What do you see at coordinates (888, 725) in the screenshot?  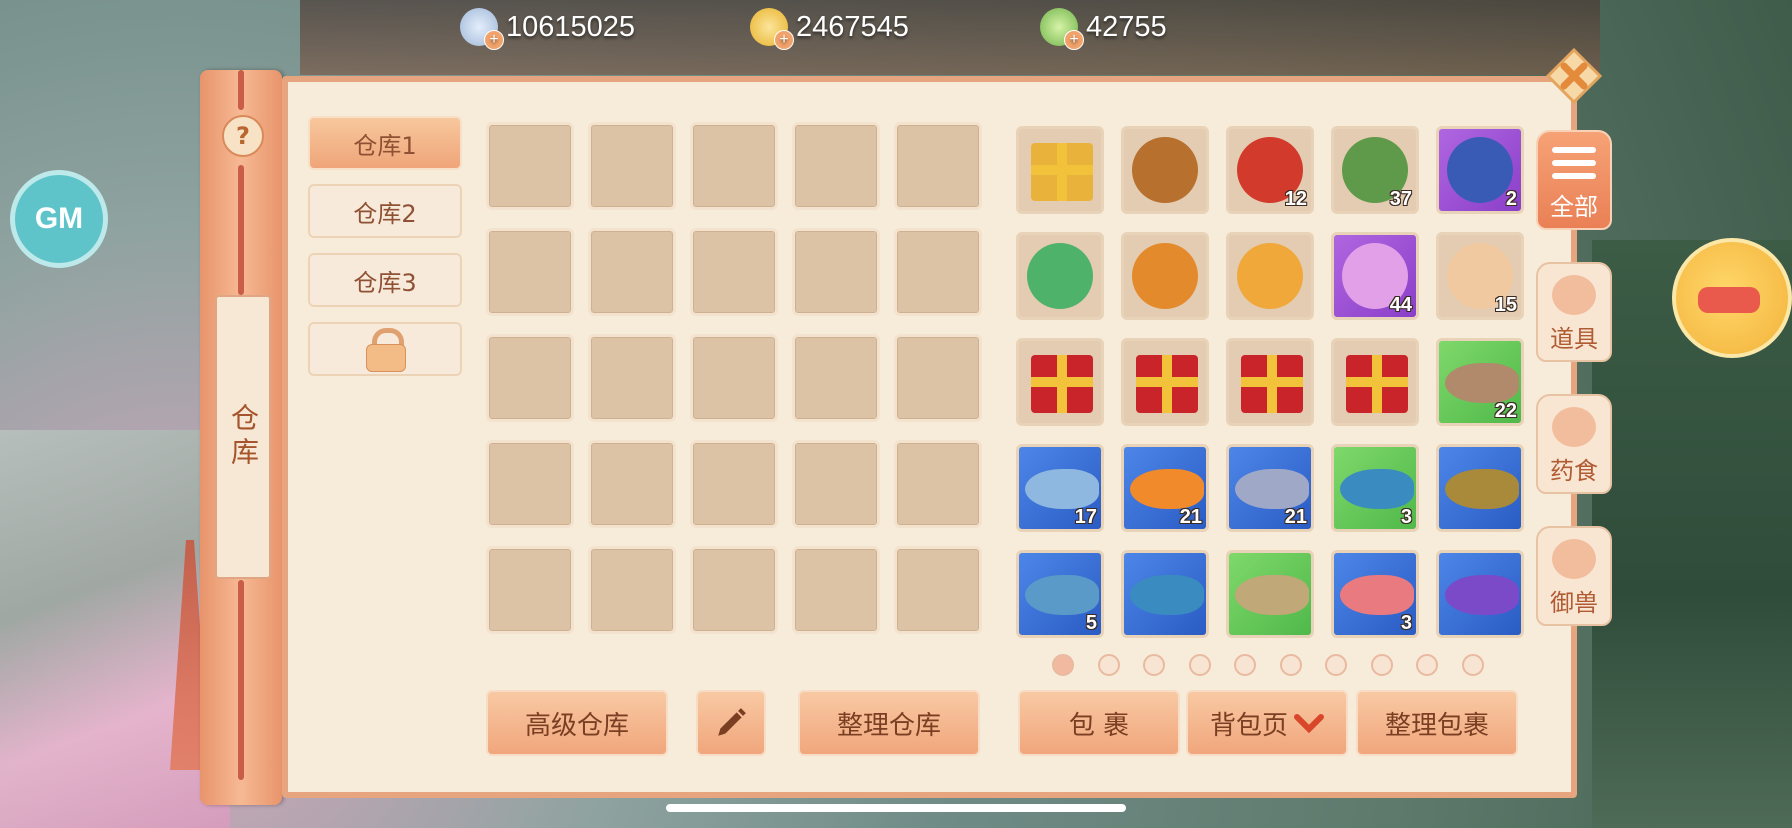 I see `button-label: 整理仓库` at bounding box center [888, 725].